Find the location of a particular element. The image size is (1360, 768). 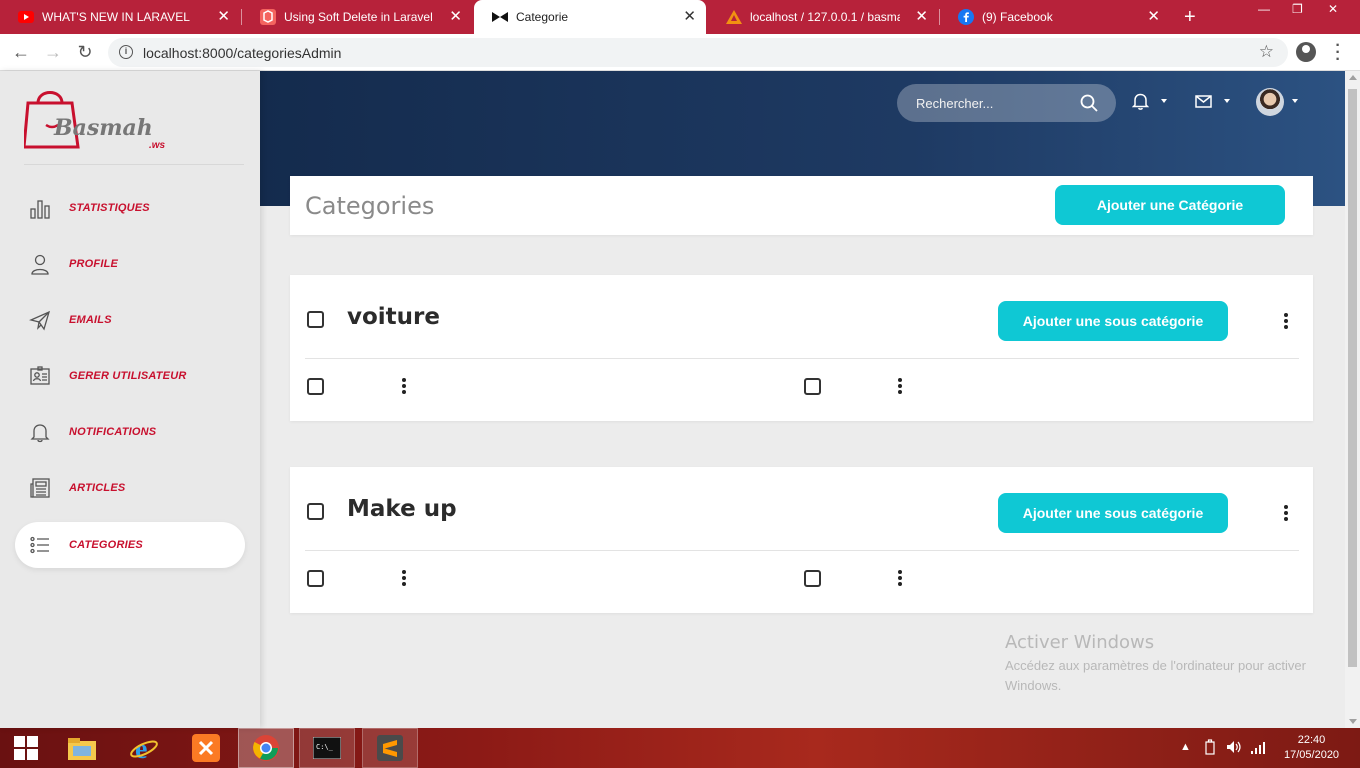

bookmark-star-icon: ☆ is located at coordinates (1266, 52).